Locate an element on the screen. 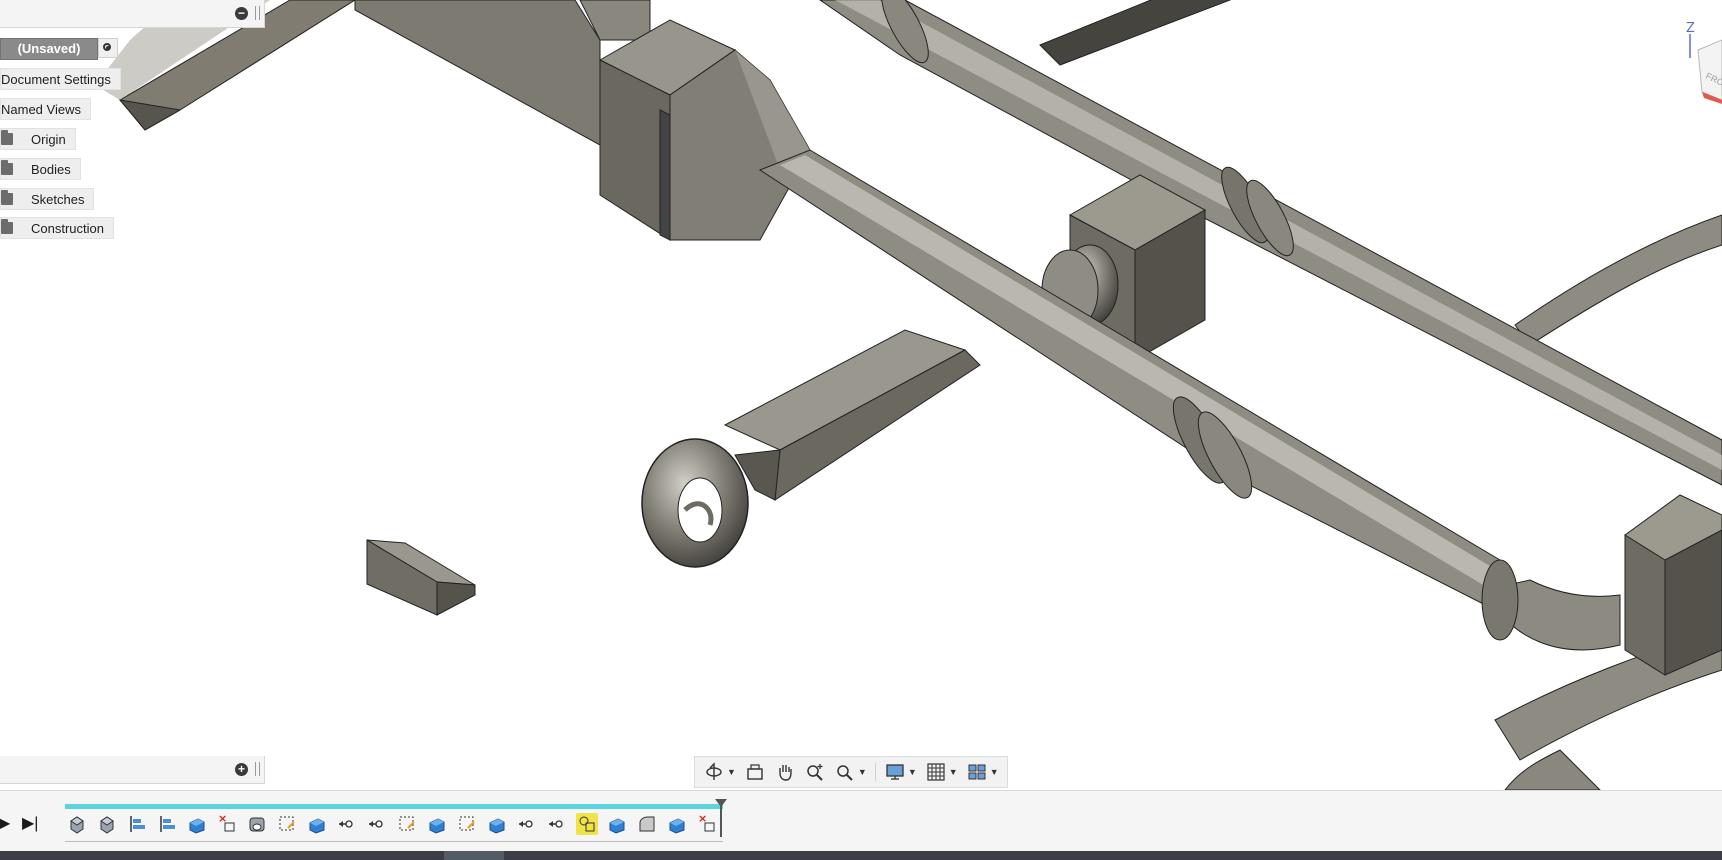 This screenshot has width=1722, height=860. pan-icon is located at coordinates (785, 772).